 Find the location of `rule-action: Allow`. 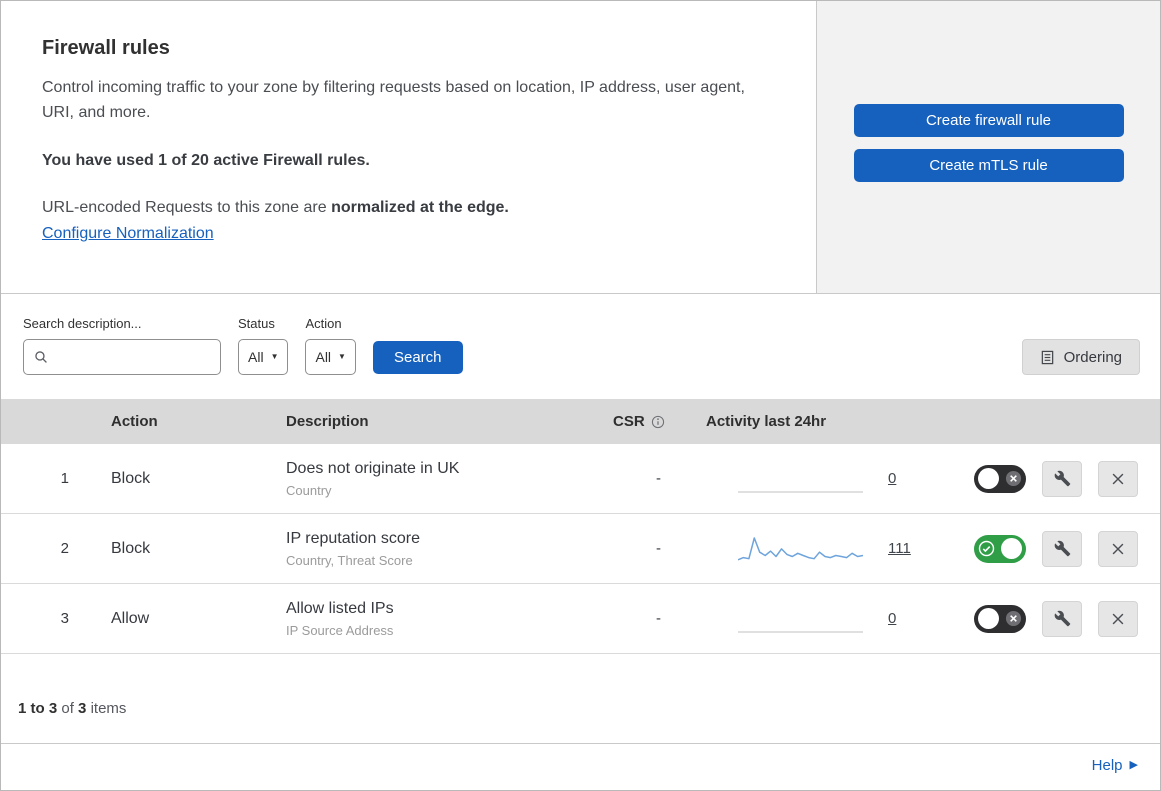

rule-action: Allow is located at coordinates (130, 618).